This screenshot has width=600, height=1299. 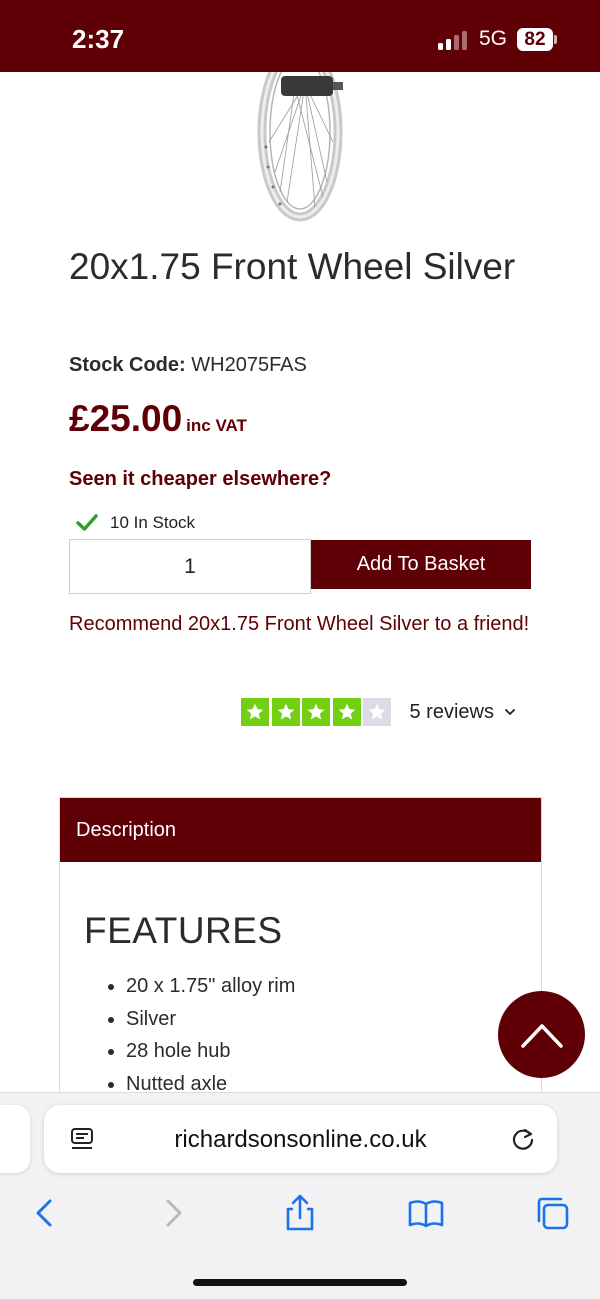 I want to click on chevron-down-icon, so click(x=510, y=712).